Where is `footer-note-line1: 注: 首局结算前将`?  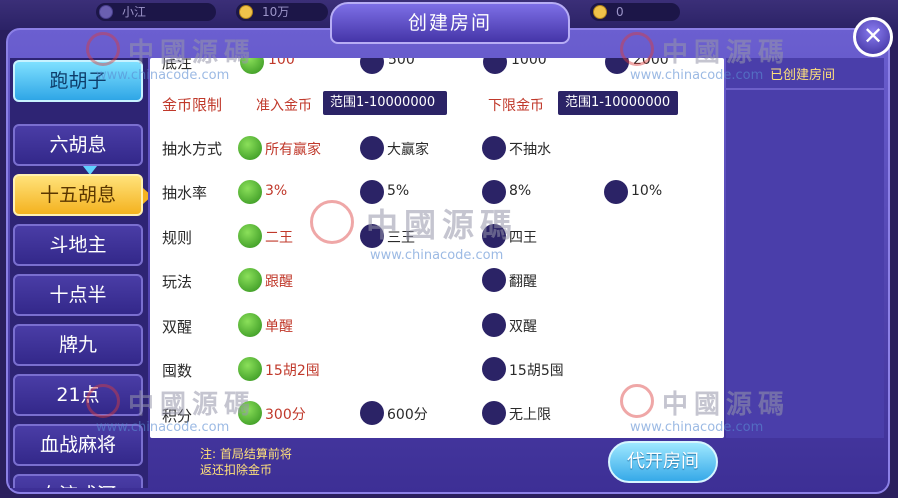
footer-note-line1: 注: 首局结算前将 is located at coordinates (246, 454).